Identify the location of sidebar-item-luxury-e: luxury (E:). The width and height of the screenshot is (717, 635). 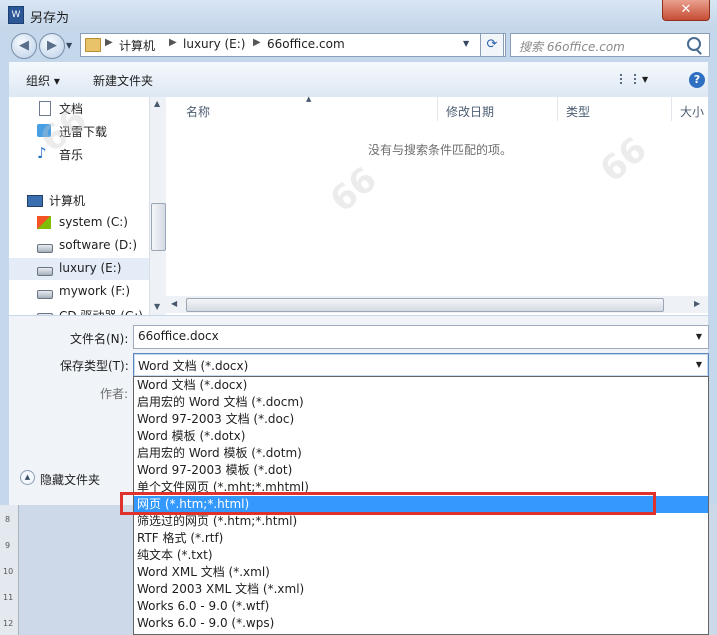
(79, 269).